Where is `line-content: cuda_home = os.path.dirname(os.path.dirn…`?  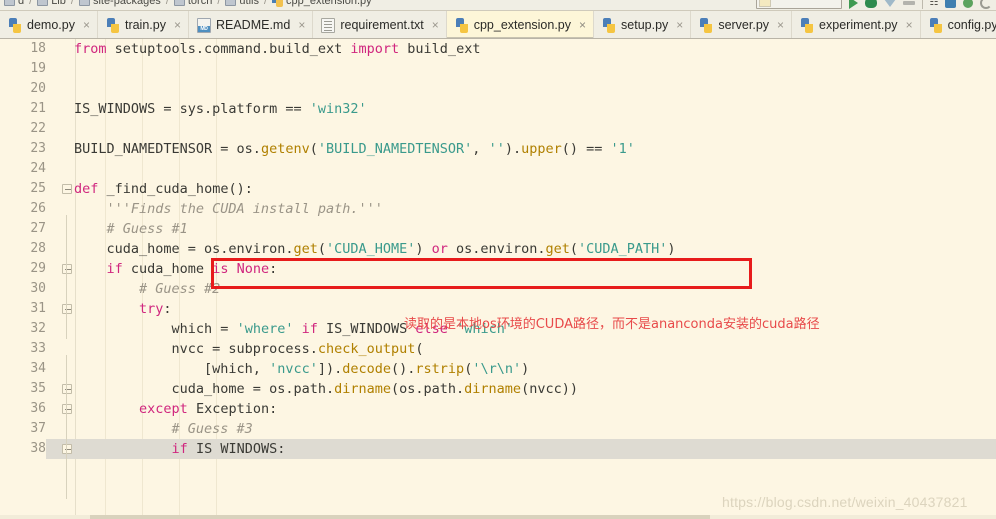
line-content: cuda_home = os.path.dirname(os.path.dirn… is located at coordinates (326, 389).